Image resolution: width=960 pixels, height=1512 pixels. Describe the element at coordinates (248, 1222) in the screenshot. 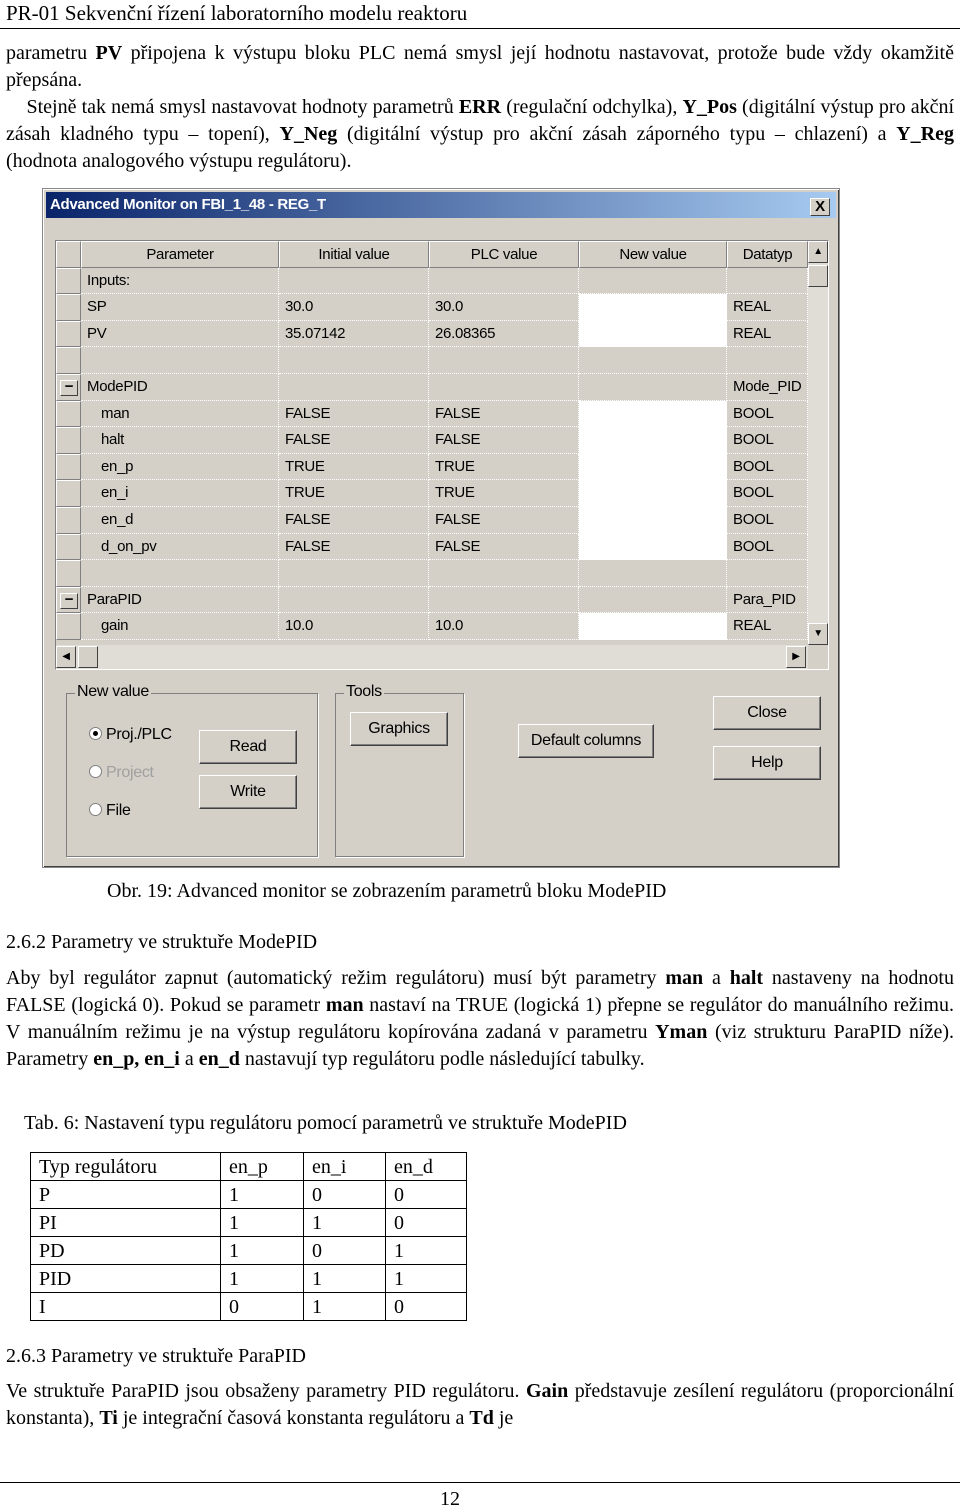

I see `table-row: PI 1 1 0` at that location.